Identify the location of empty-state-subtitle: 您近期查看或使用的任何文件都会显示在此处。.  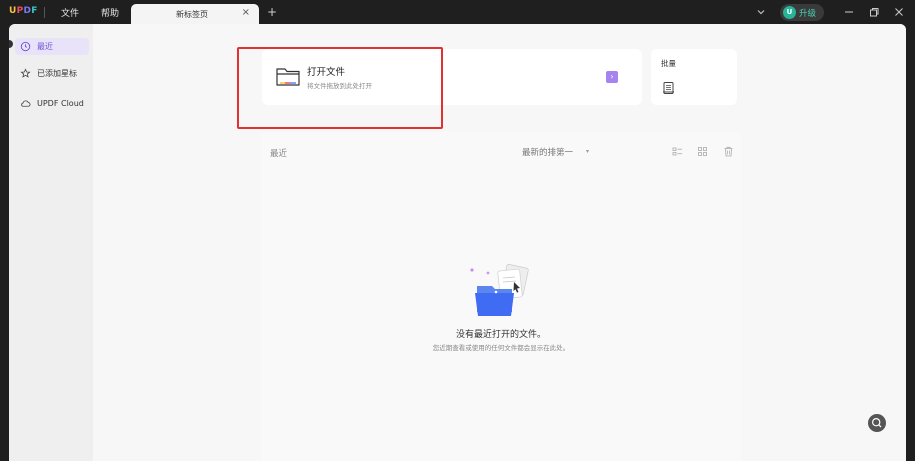
(501, 348).